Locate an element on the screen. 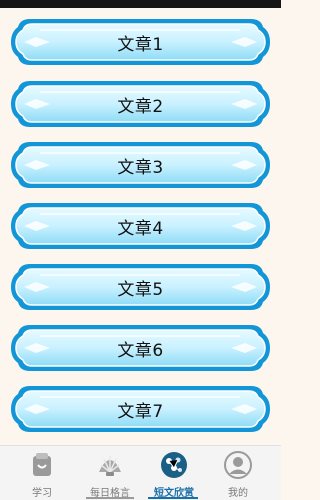 This screenshot has height=500, width=320. profile-icon is located at coordinates (238, 465).